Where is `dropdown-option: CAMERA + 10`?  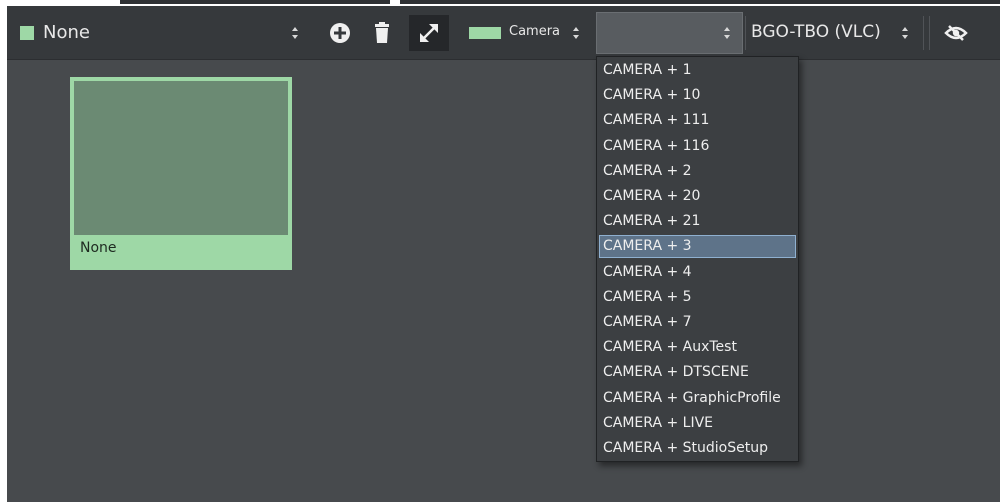 dropdown-option: CAMERA + 10 is located at coordinates (697, 95).